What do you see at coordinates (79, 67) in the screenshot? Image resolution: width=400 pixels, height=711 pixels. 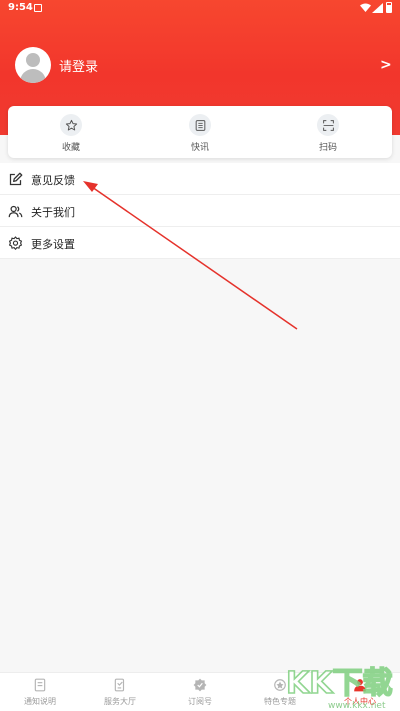 I see `login-label: 请登录` at bounding box center [79, 67].